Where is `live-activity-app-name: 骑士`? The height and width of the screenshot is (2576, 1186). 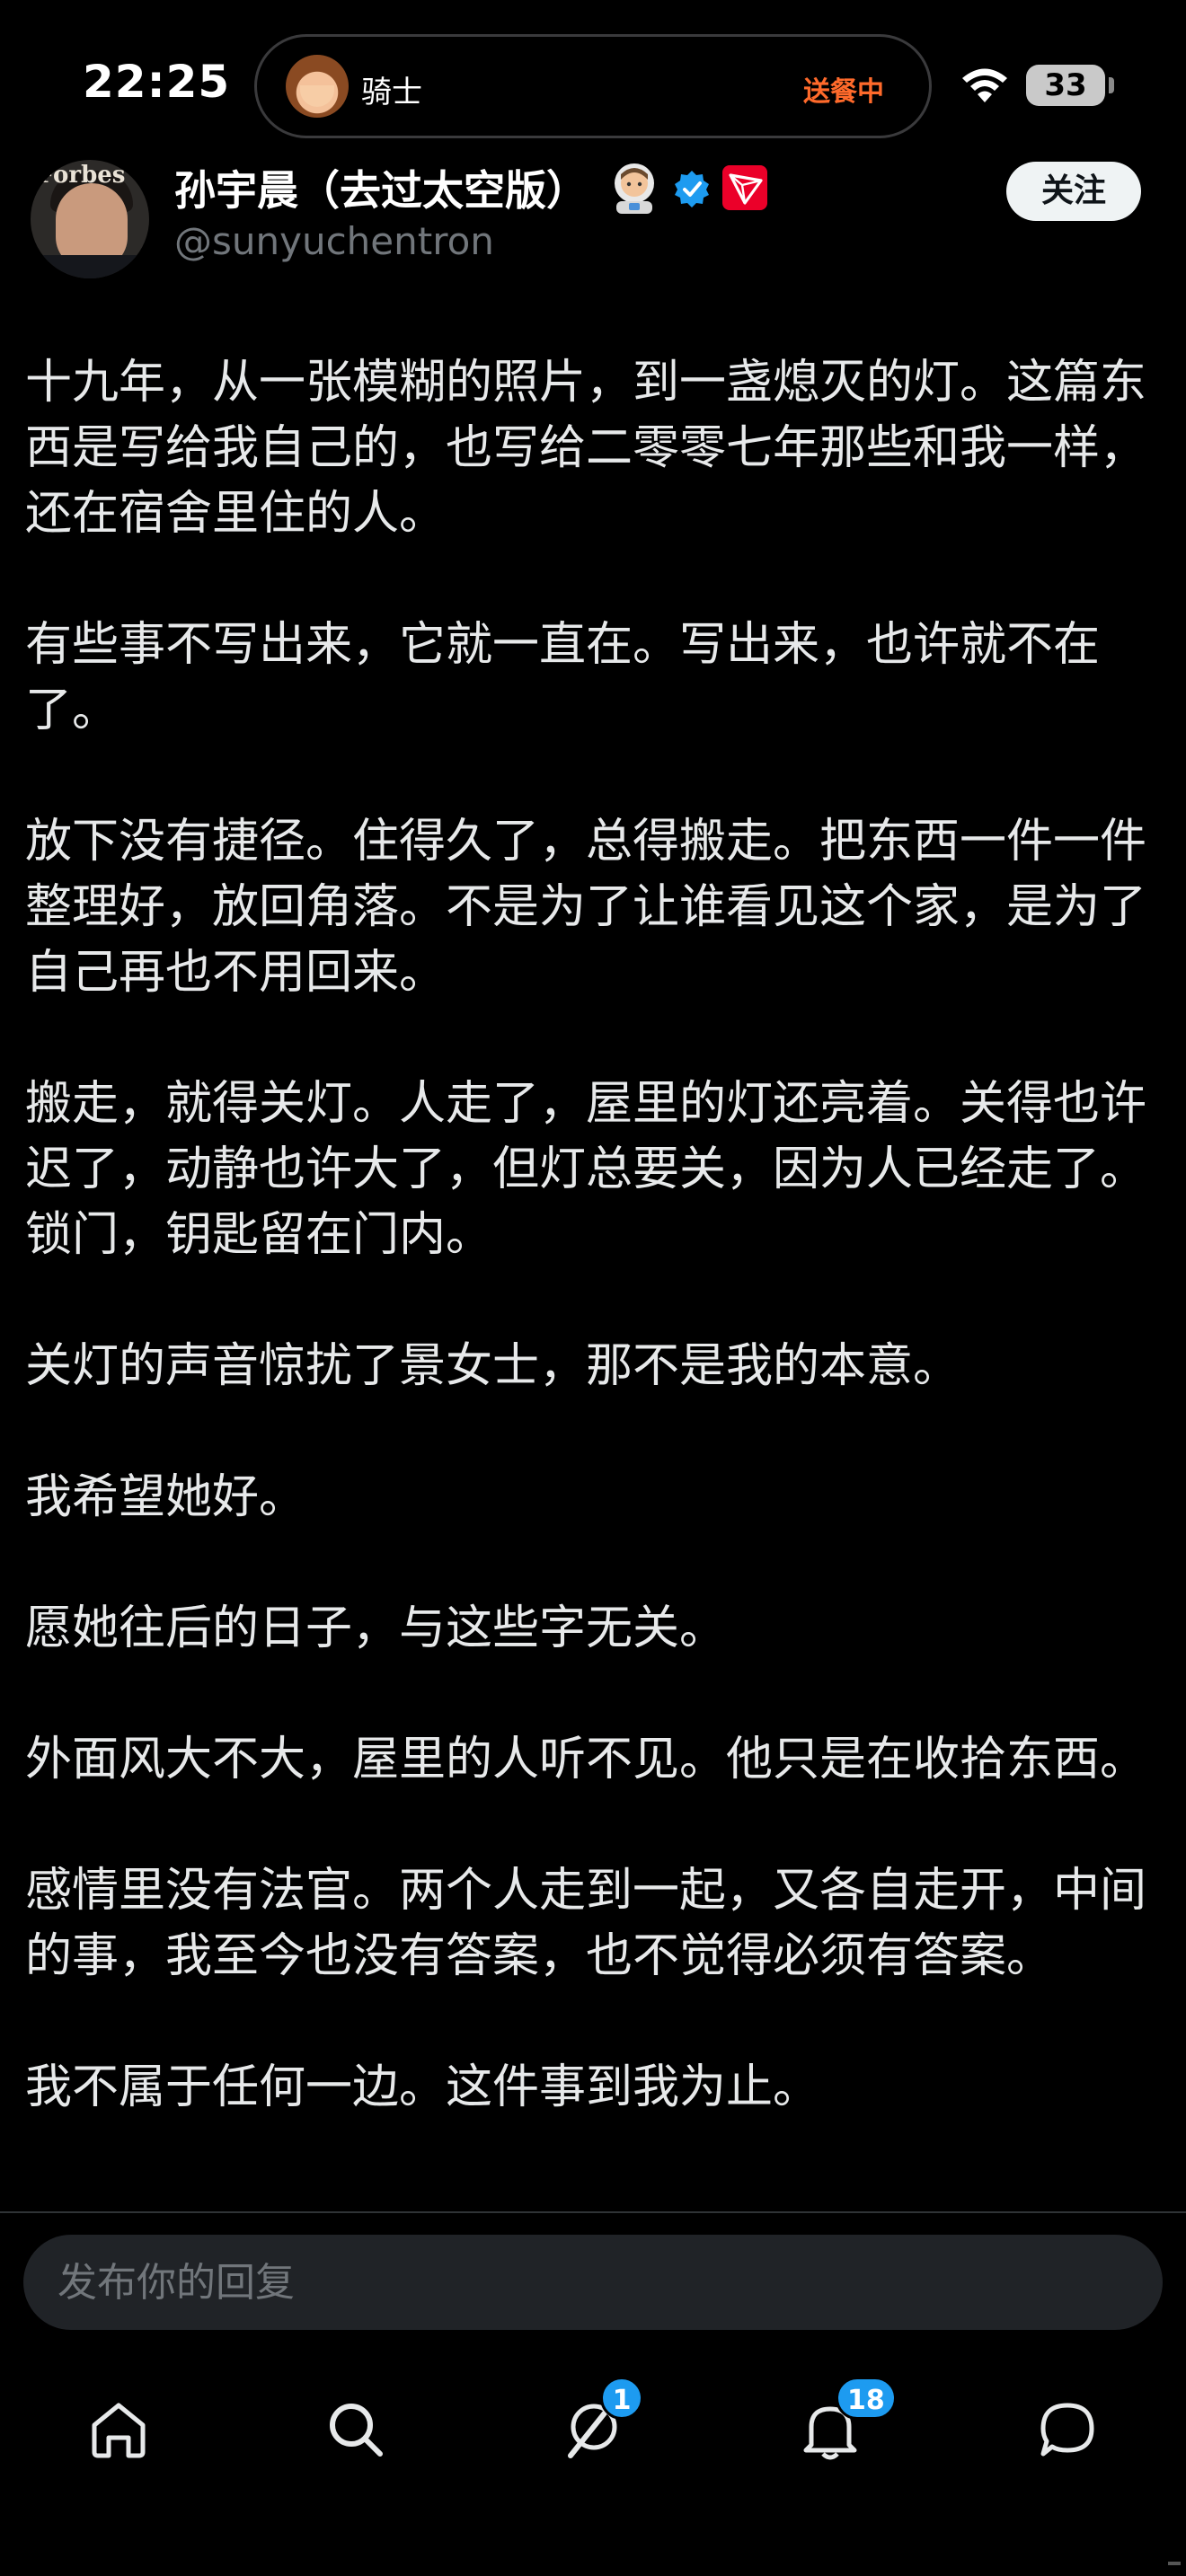 live-activity-app-name: 骑士 is located at coordinates (391, 92).